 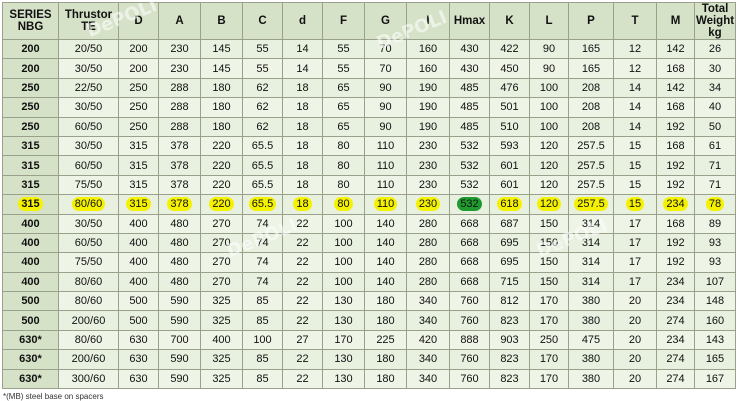 What do you see at coordinates (30, 204) in the screenshot?
I see `series-cell: 315` at bounding box center [30, 204].